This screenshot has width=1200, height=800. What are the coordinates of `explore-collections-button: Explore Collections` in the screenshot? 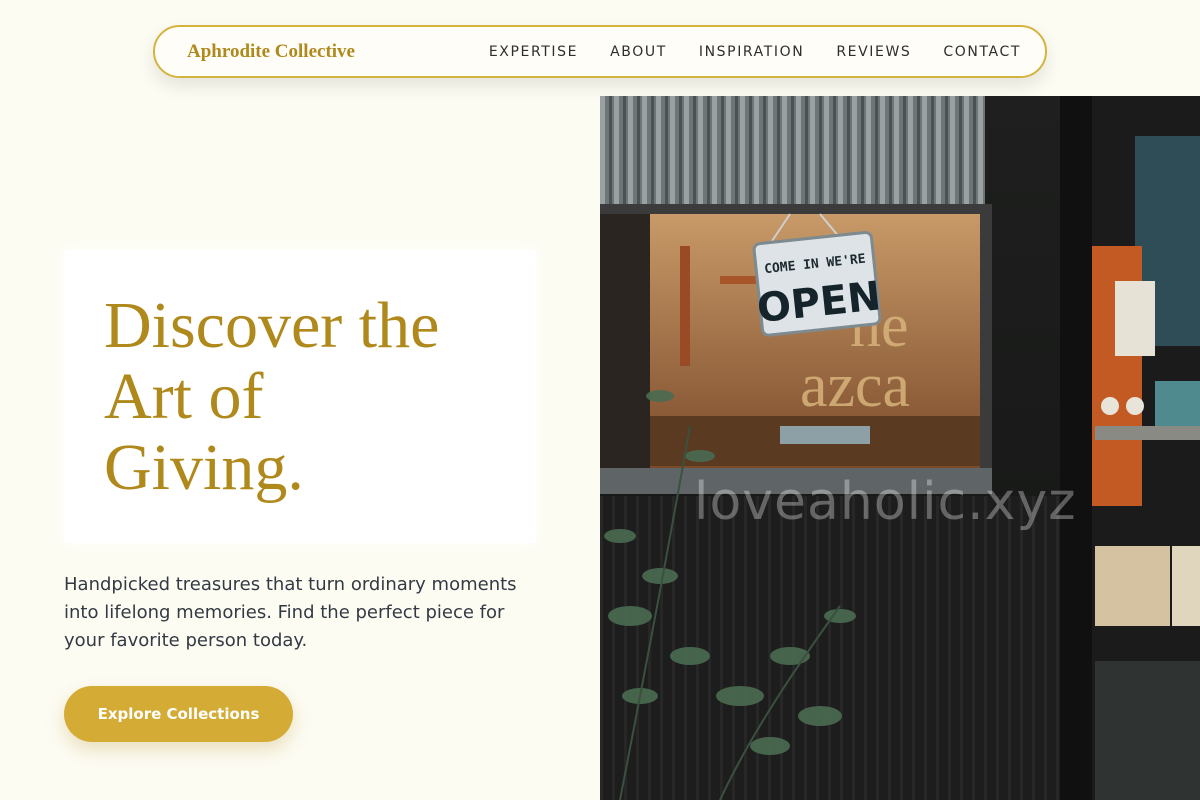 It's located at (178, 714).